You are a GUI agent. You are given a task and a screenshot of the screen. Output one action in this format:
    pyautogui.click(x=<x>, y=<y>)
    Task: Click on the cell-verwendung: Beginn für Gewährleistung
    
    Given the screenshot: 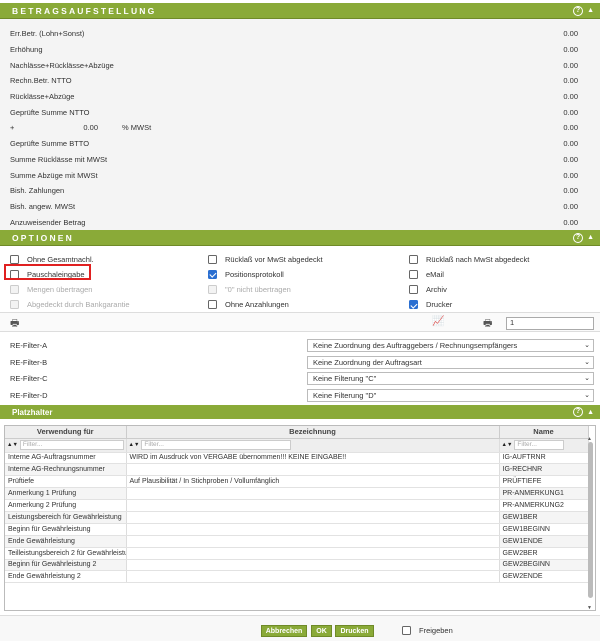 What is the action you would take?
    pyautogui.click(x=66, y=529)
    